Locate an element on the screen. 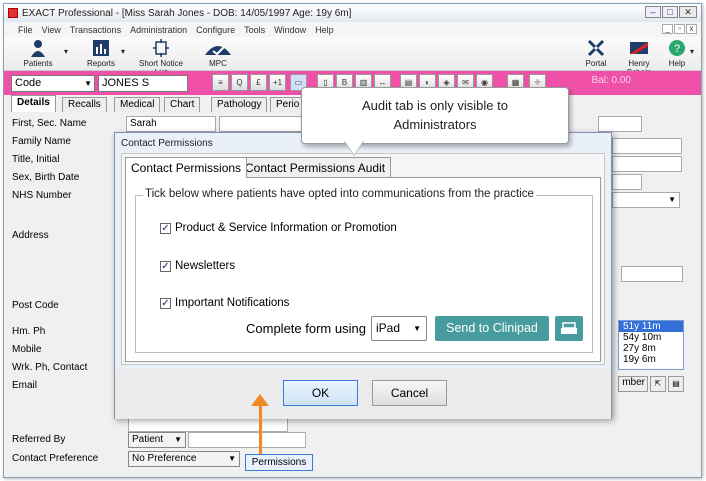  app-logo-icon is located at coordinates (13, 13).